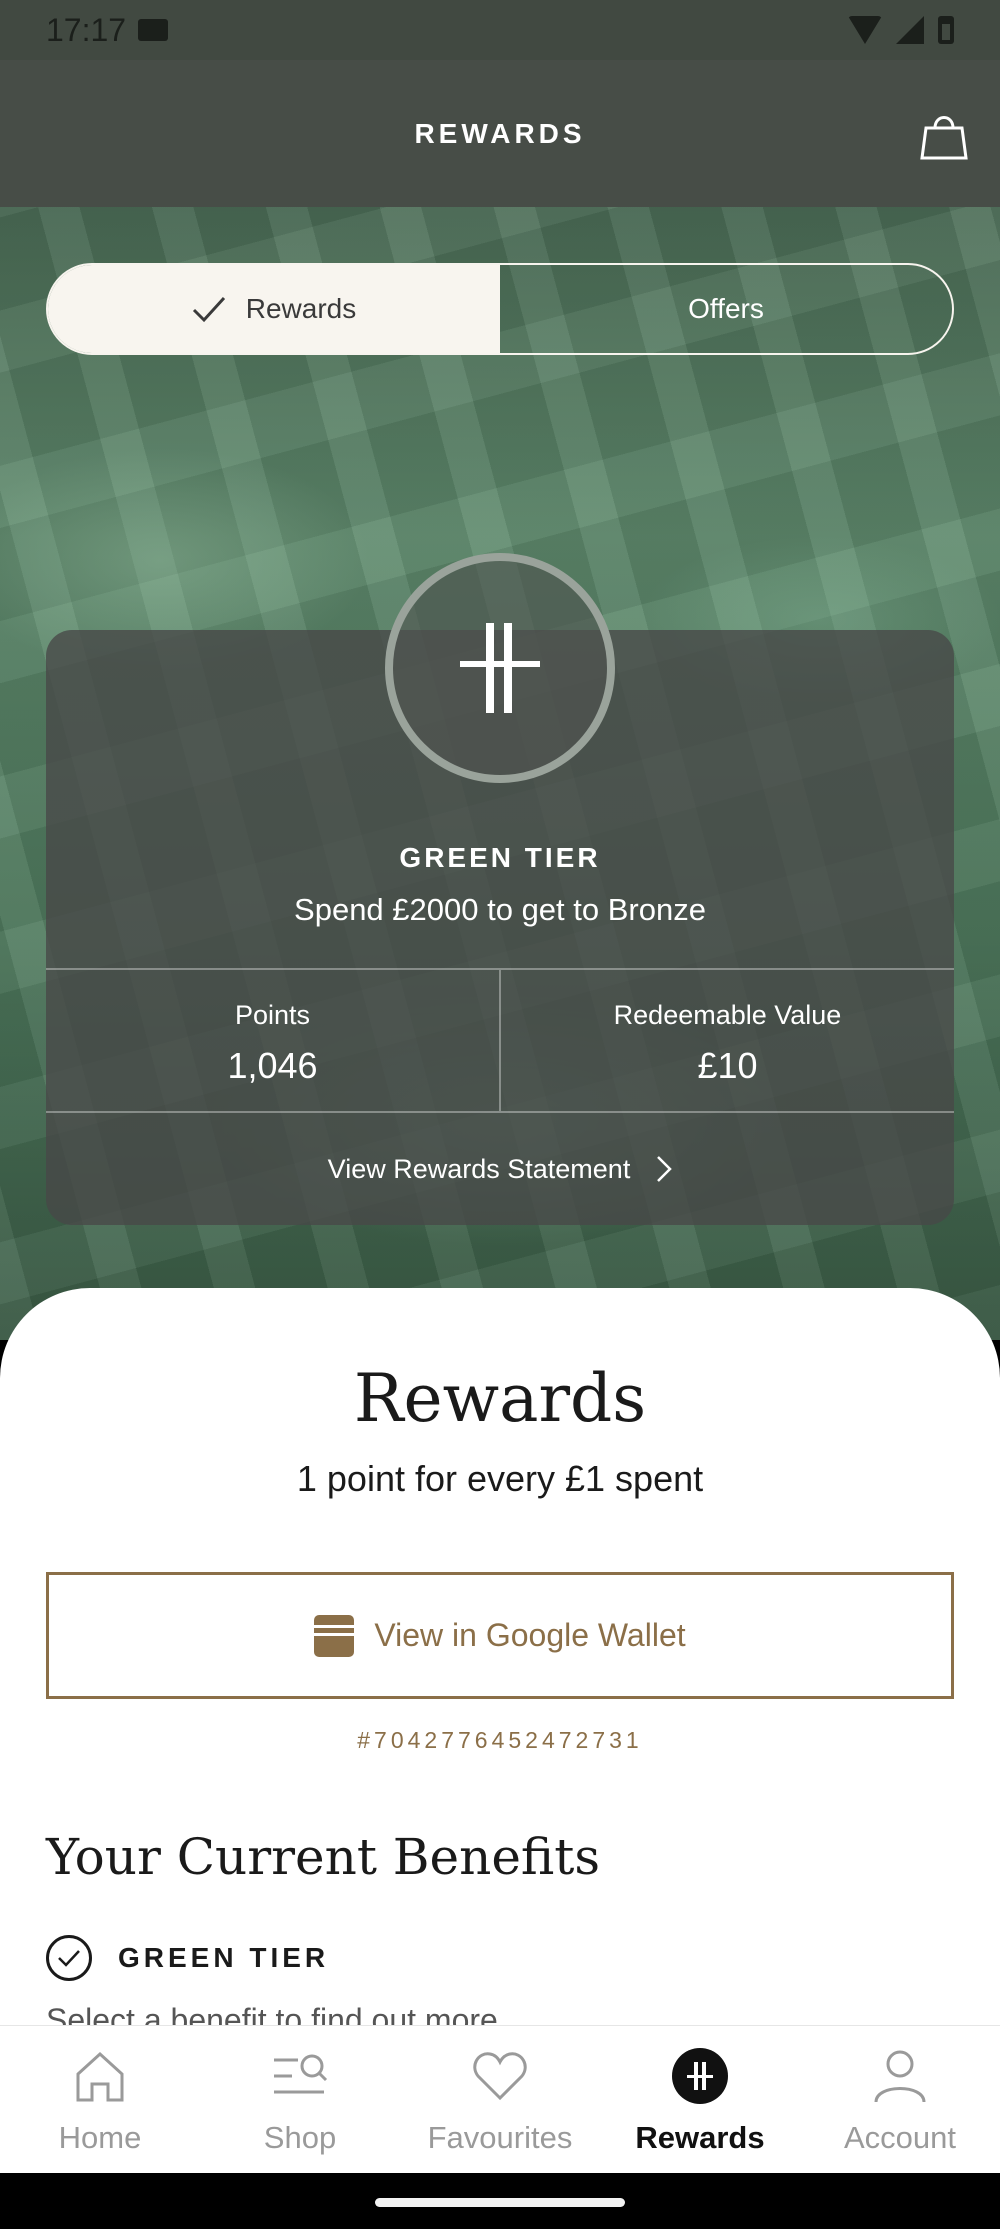  Describe the element at coordinates (301, 2074) in the screenshot. I see `shop-search-icon` at that location.